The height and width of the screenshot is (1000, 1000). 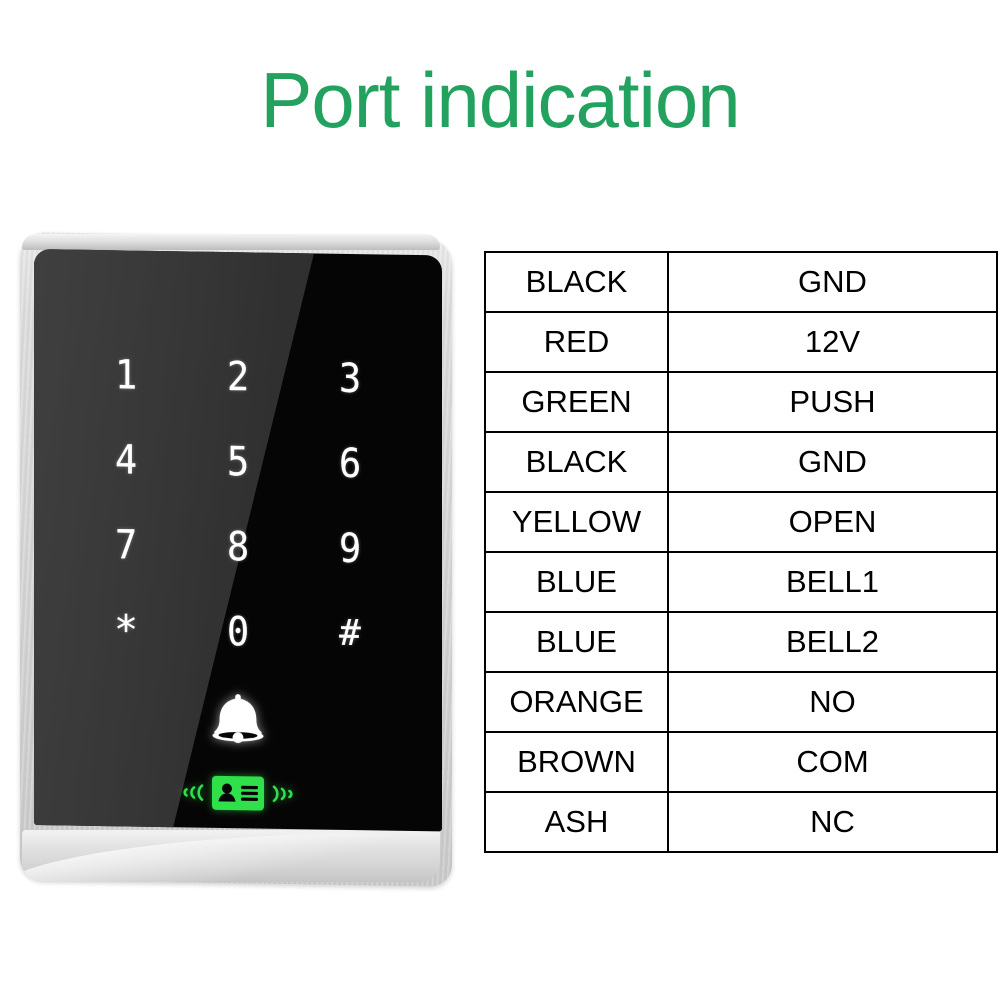 I want to click on key-8: 8, so click(x=238, y=546).